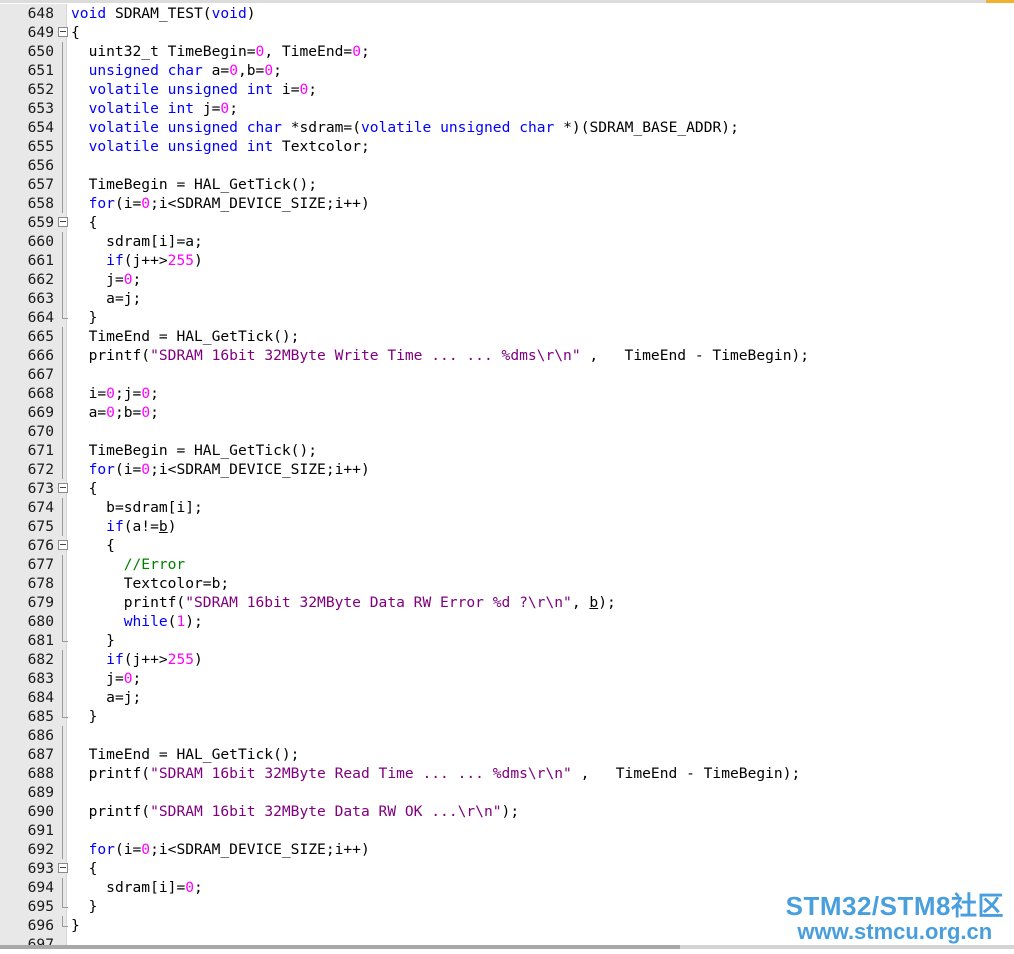 The width and height of the screenshot is (1014, 954). Describe the element at coordinates (40, 887) in the screenshot. I see `line-number: 694` at that location.